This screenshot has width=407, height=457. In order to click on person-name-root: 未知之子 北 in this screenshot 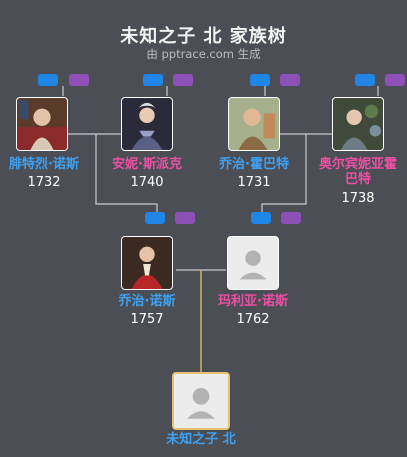, I will do `click(201, 439)`.